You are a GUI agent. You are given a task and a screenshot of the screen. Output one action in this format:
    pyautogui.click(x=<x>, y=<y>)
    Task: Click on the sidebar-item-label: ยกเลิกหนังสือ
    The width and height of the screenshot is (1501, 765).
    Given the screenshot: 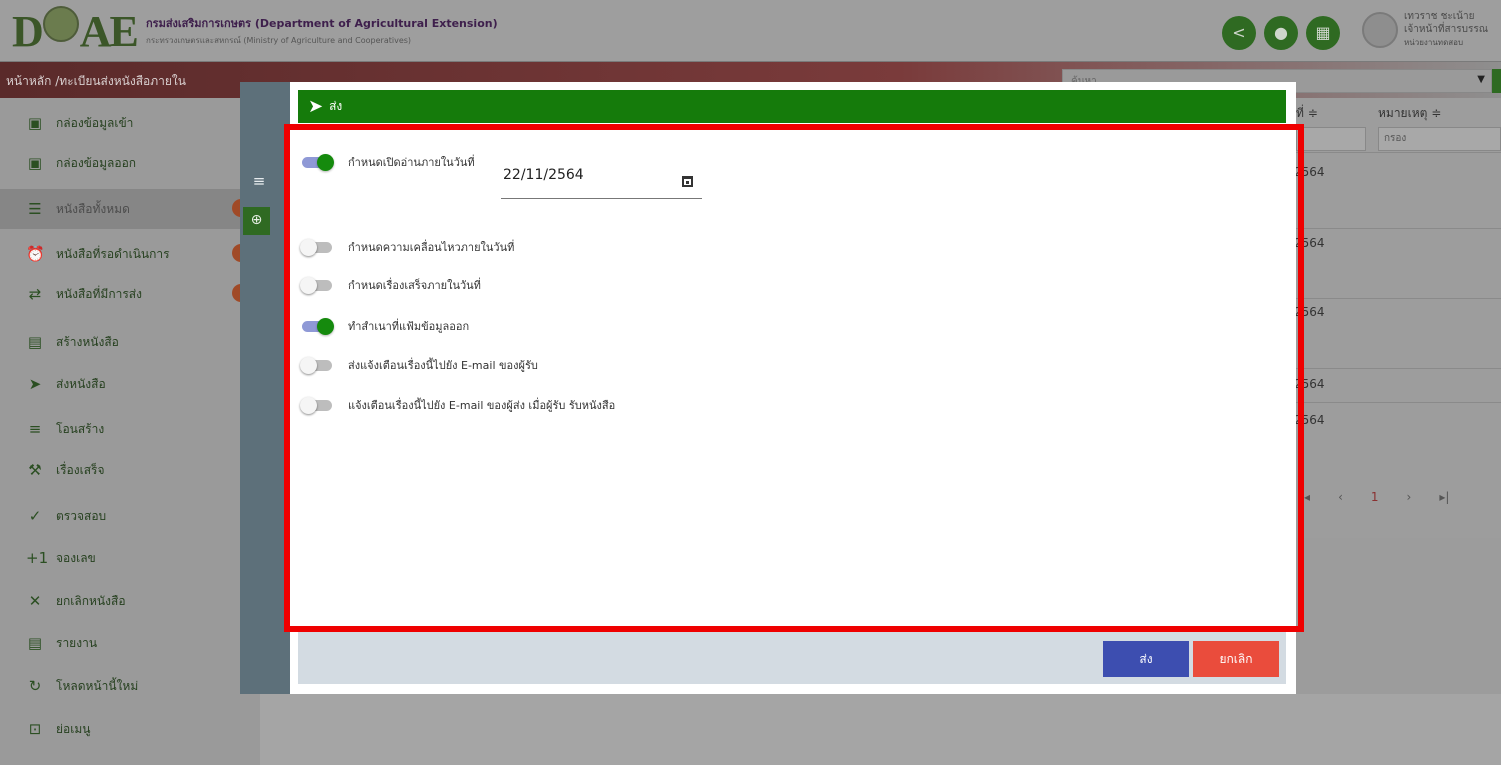 What is the action you would take?
    pyautogui.click(x=91, y=600)
    